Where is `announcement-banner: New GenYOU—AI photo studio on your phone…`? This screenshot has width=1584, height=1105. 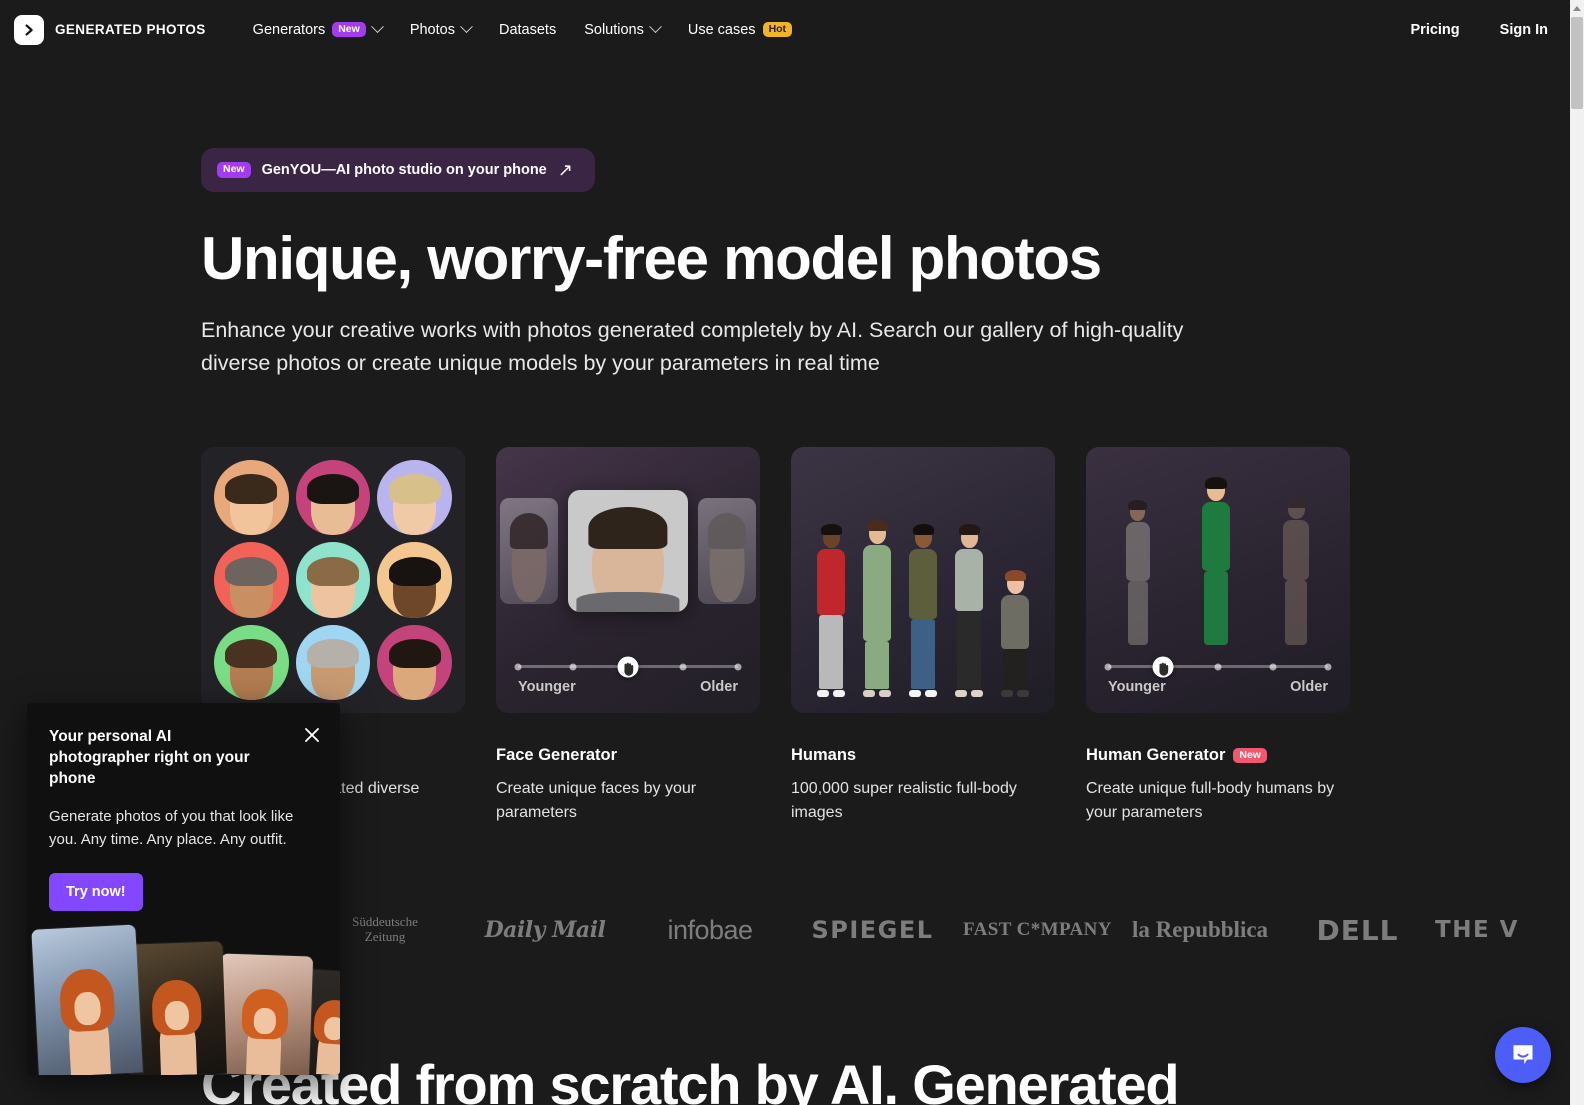
announcement-banner: New GenYOU—AI photo studio on your phone… is located at coordinates (398, 170).